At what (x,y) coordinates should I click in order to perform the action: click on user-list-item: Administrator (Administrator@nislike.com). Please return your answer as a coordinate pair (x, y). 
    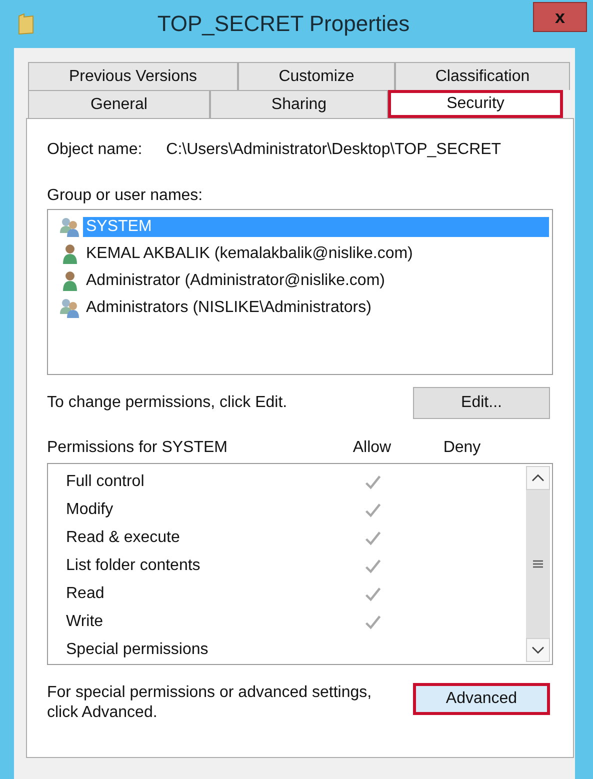
    Looking at the image, I should click on (235, 280).